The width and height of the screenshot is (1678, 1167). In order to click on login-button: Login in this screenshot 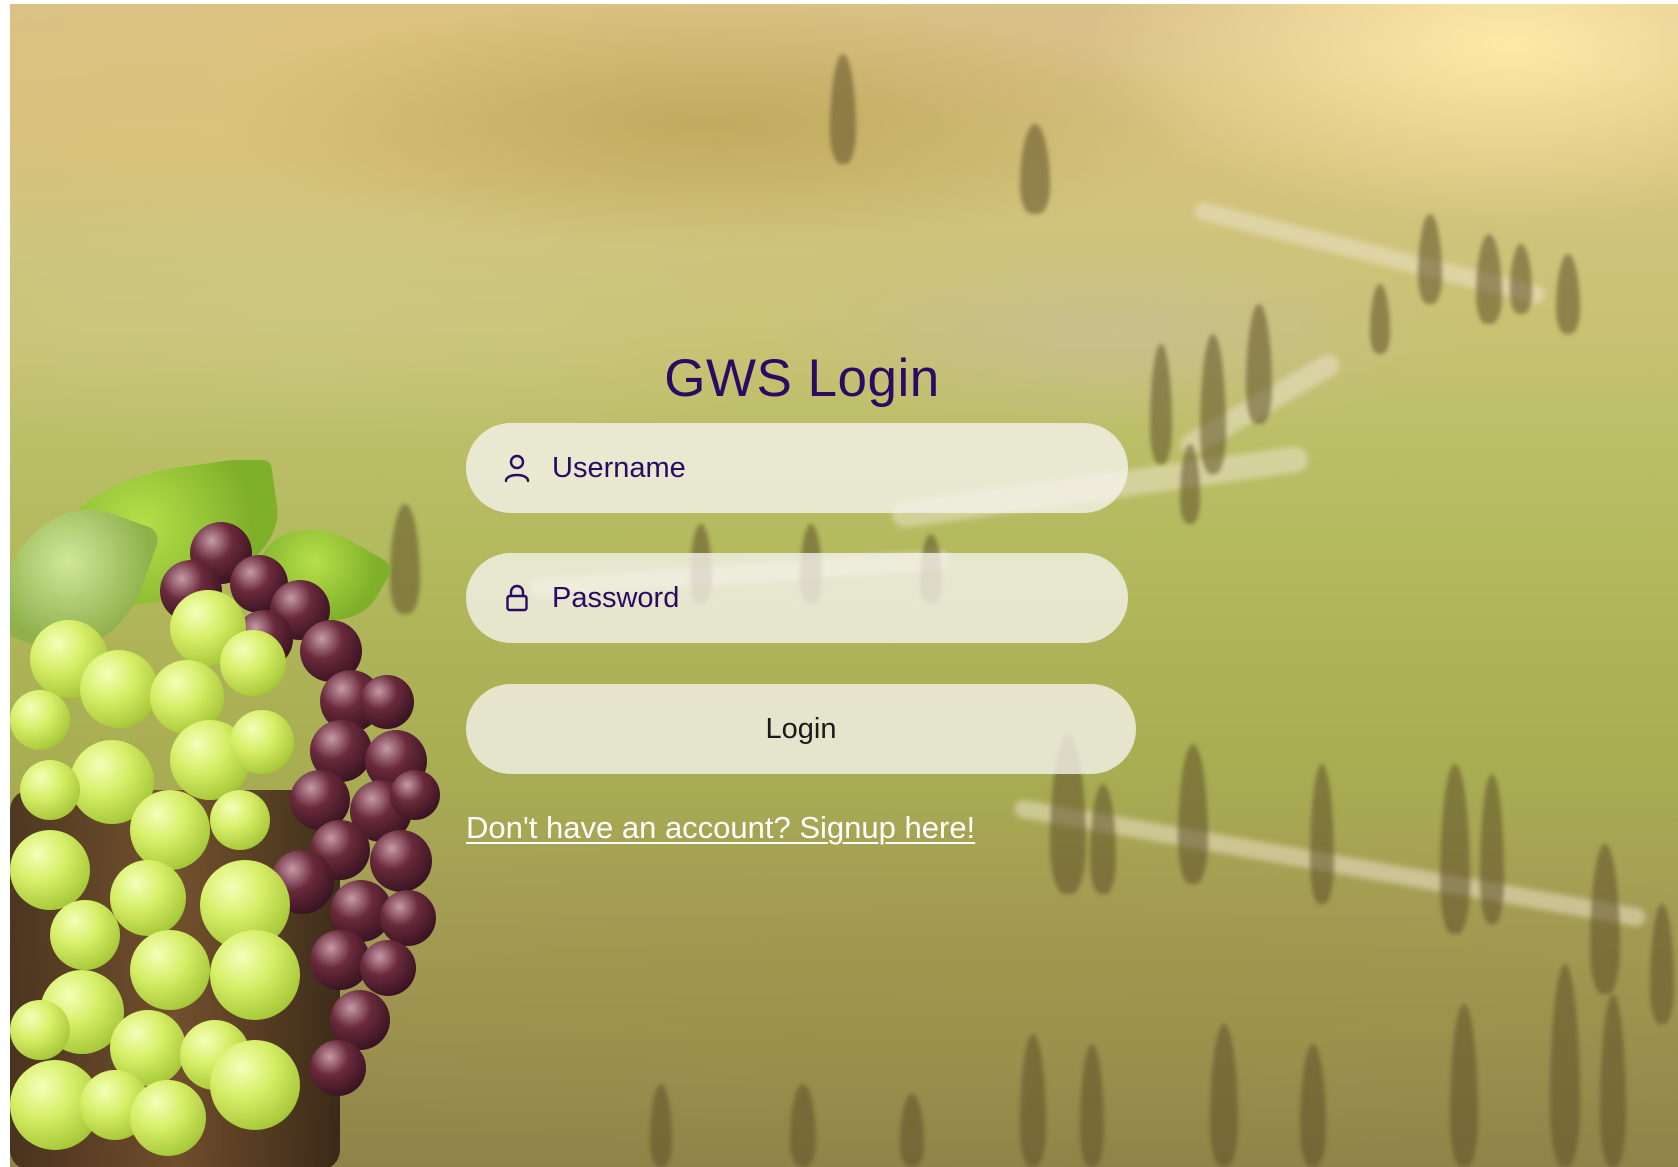, I will do `click(801, 729)`.